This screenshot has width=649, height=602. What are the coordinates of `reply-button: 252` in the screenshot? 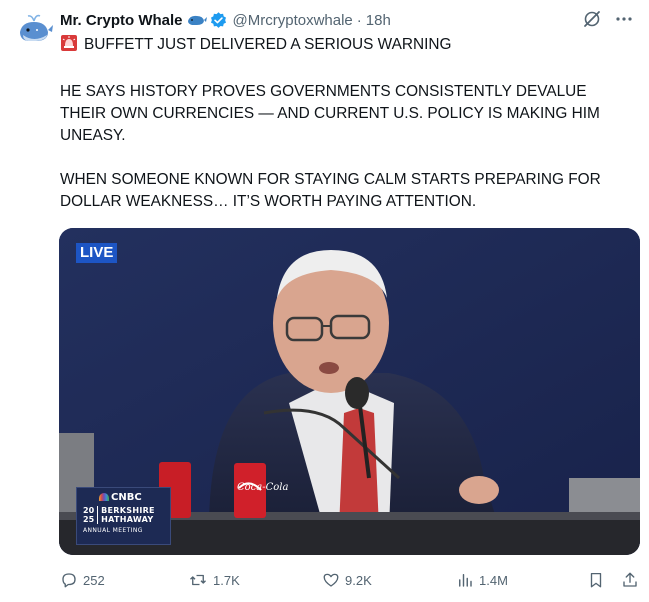 It's located at (82, 580).